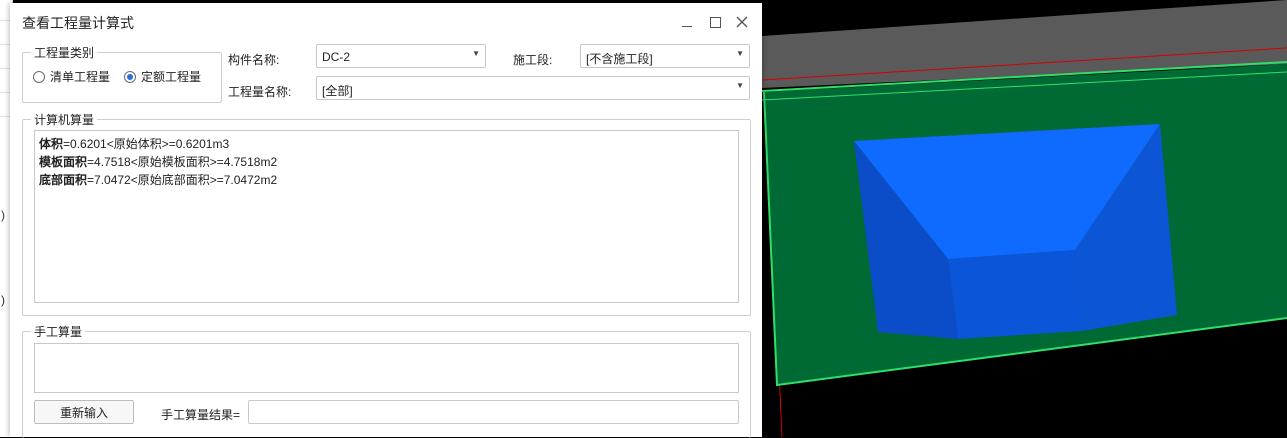 The width and height of the screenshot is (1287, 438). I want to click on computer-calc-legend: 计算机算量, so click(64, 119).